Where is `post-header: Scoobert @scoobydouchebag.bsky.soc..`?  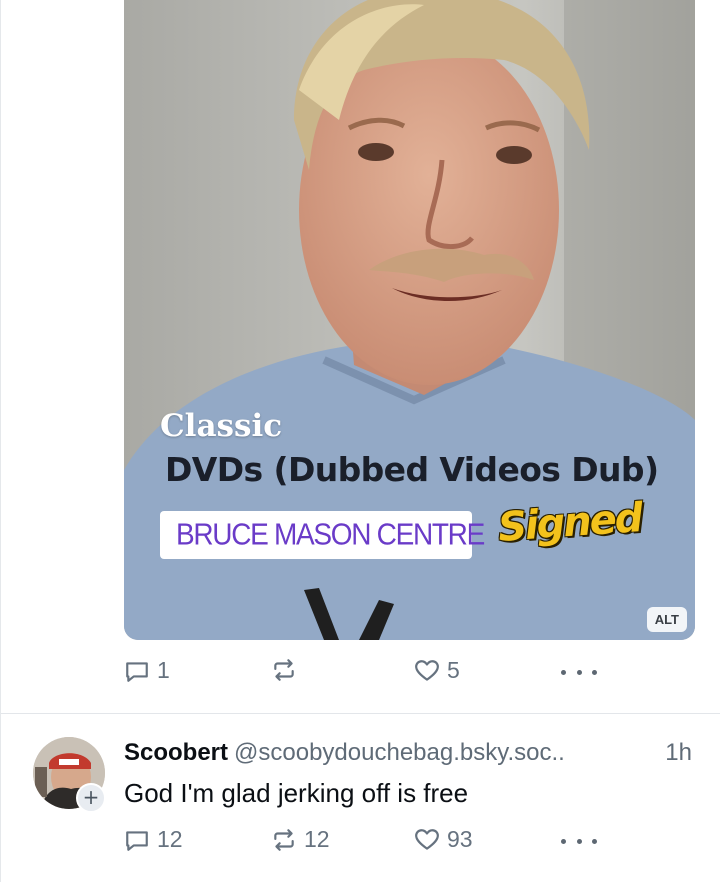 post-header: Scoobert @scoobydouchebag.bsky.soc.. is located at coordinates (411, 753).